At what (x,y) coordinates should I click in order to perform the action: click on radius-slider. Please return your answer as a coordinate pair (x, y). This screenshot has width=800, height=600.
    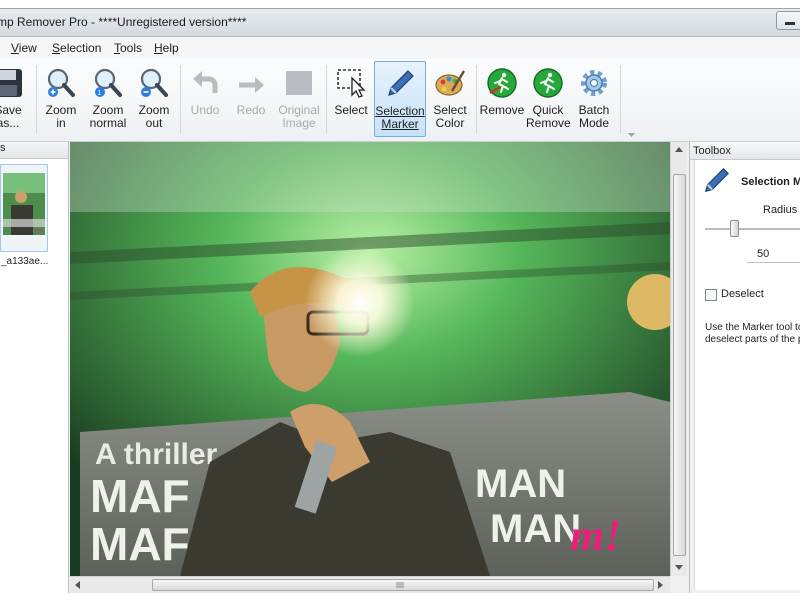
    Looking at the image, I should click on (752, 229).